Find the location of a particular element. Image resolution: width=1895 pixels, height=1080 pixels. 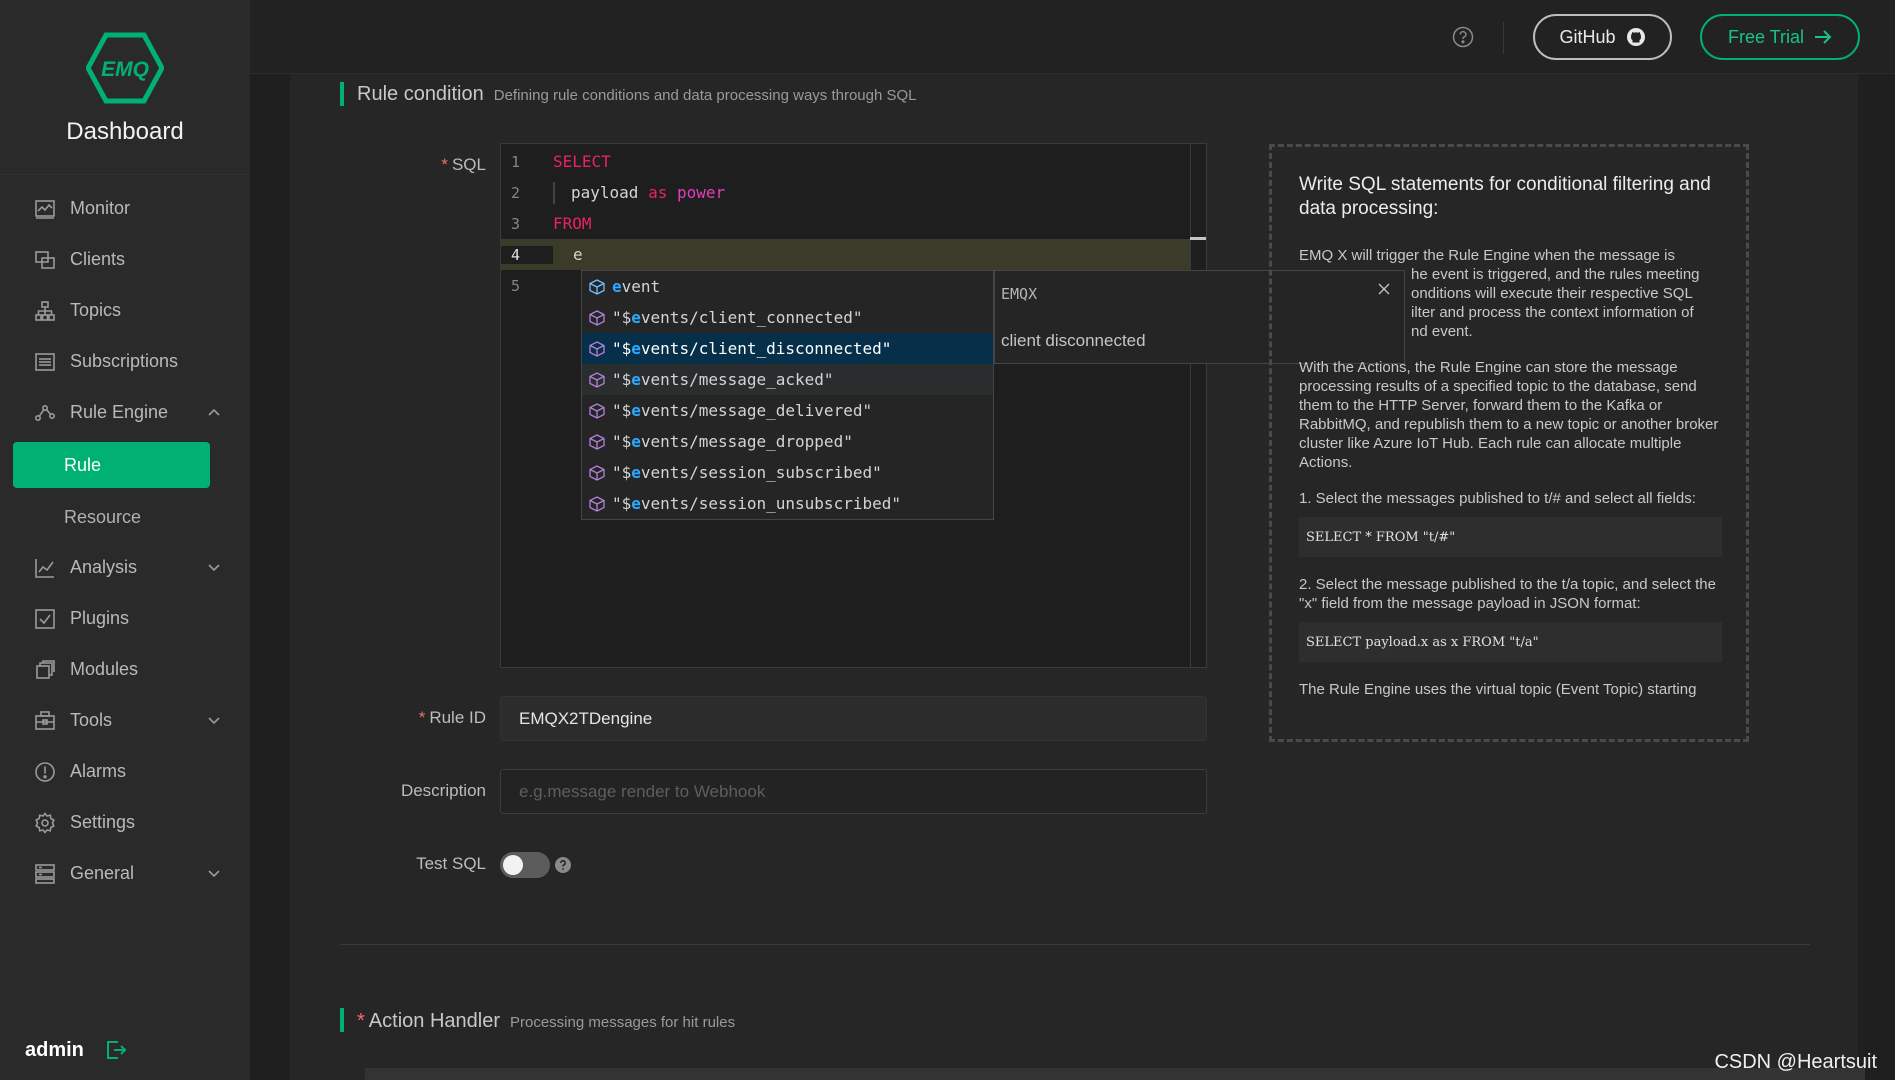

test-sql-toggle is located at coordinates (525, 865).